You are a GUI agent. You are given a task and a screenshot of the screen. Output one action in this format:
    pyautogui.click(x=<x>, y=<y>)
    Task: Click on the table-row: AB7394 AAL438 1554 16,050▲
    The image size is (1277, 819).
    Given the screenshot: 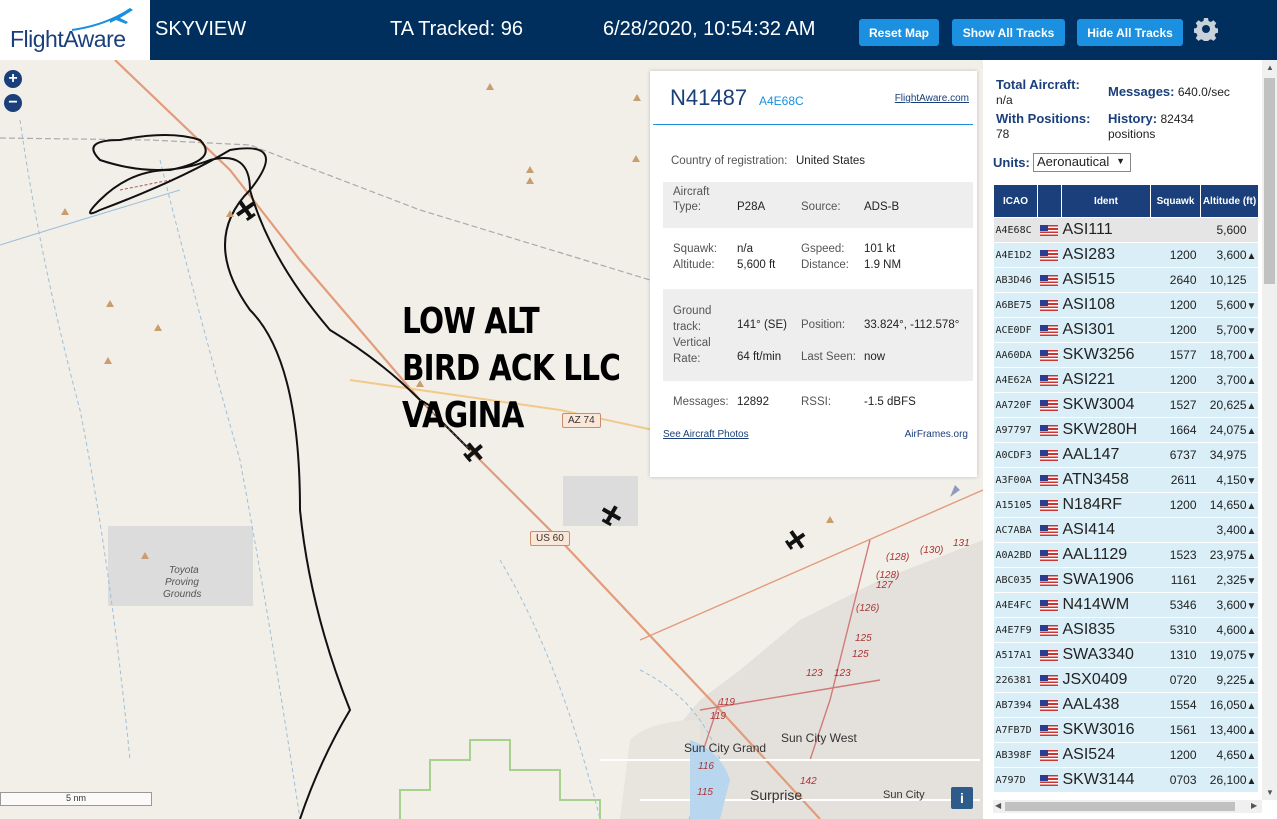 What is the action you would take?
    pyautogui.click(x=1125, y=705)
    